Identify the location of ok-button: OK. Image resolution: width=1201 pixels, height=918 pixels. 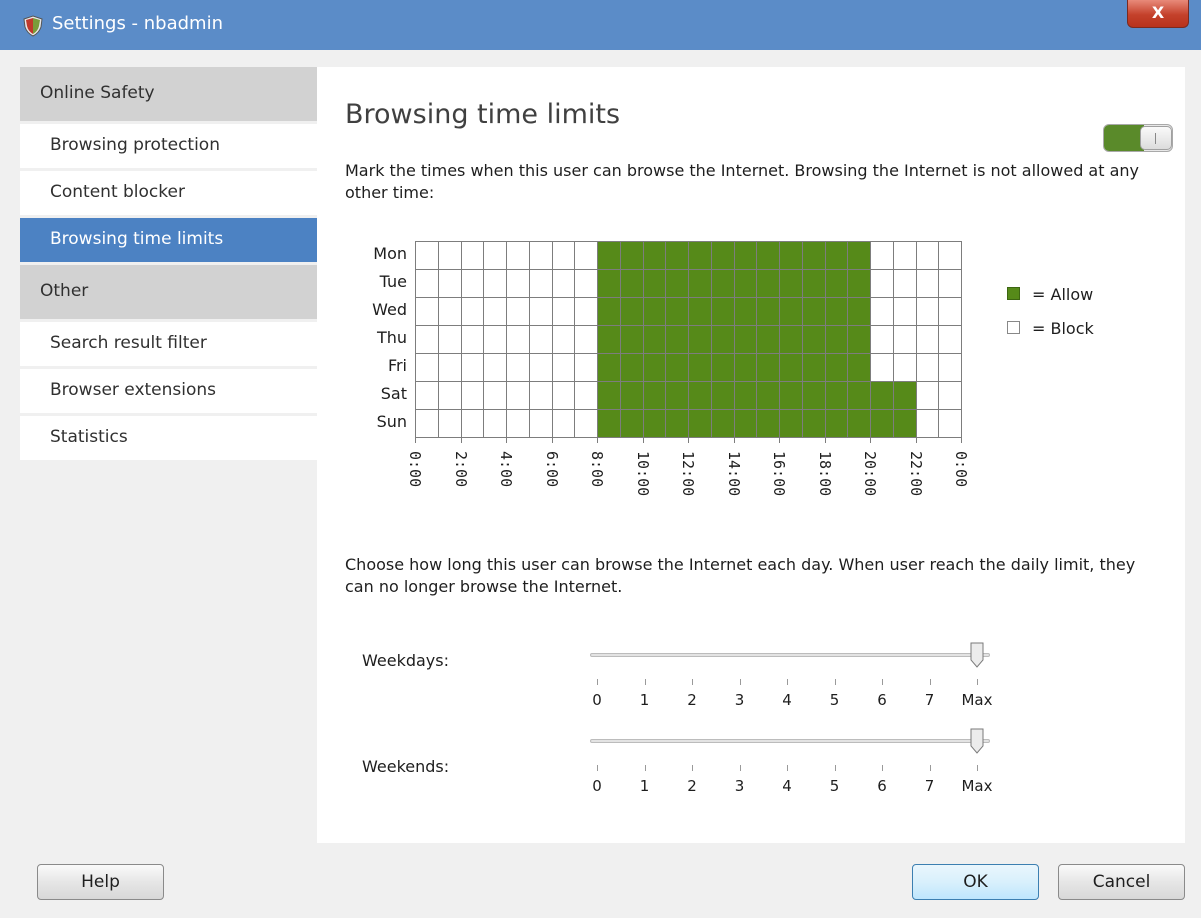
(975, 882).